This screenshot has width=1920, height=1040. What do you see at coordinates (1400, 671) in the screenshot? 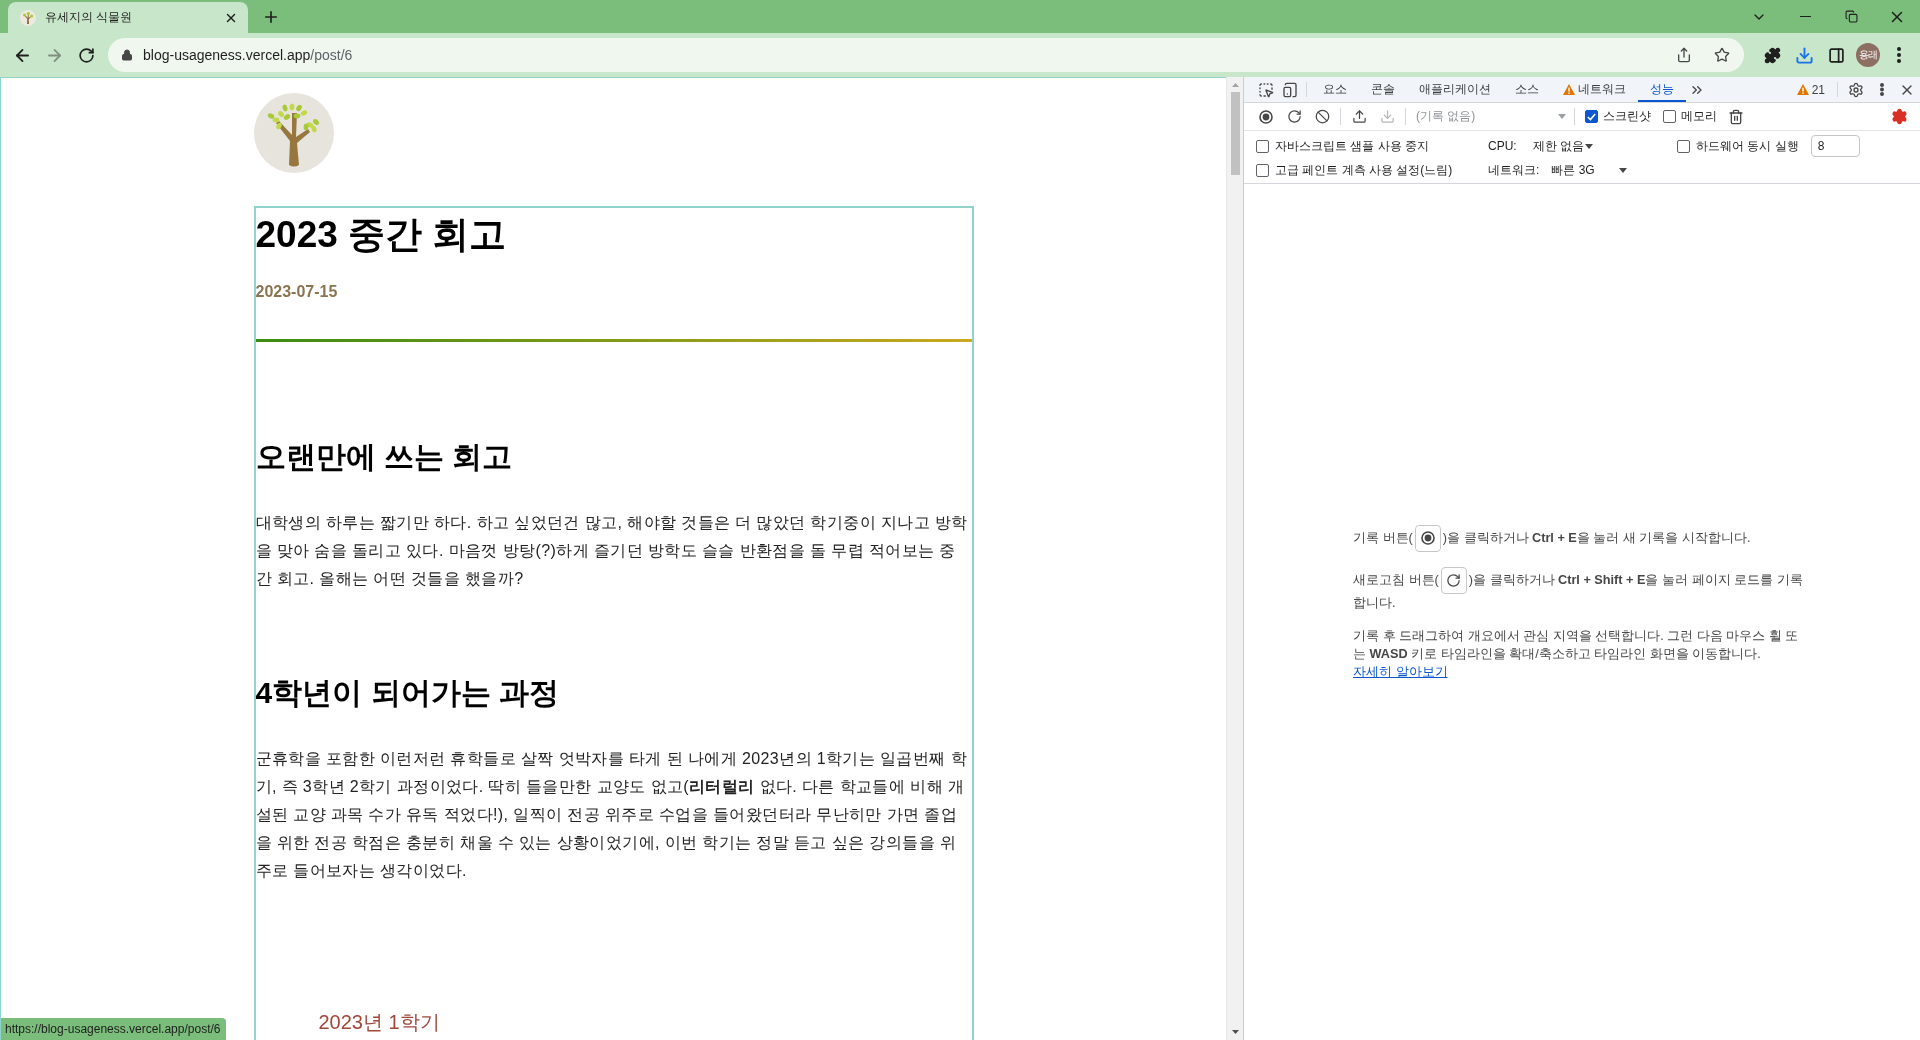
I see `learn-more-link: 자세히 알아보기` at bounding box center [1400, 671].